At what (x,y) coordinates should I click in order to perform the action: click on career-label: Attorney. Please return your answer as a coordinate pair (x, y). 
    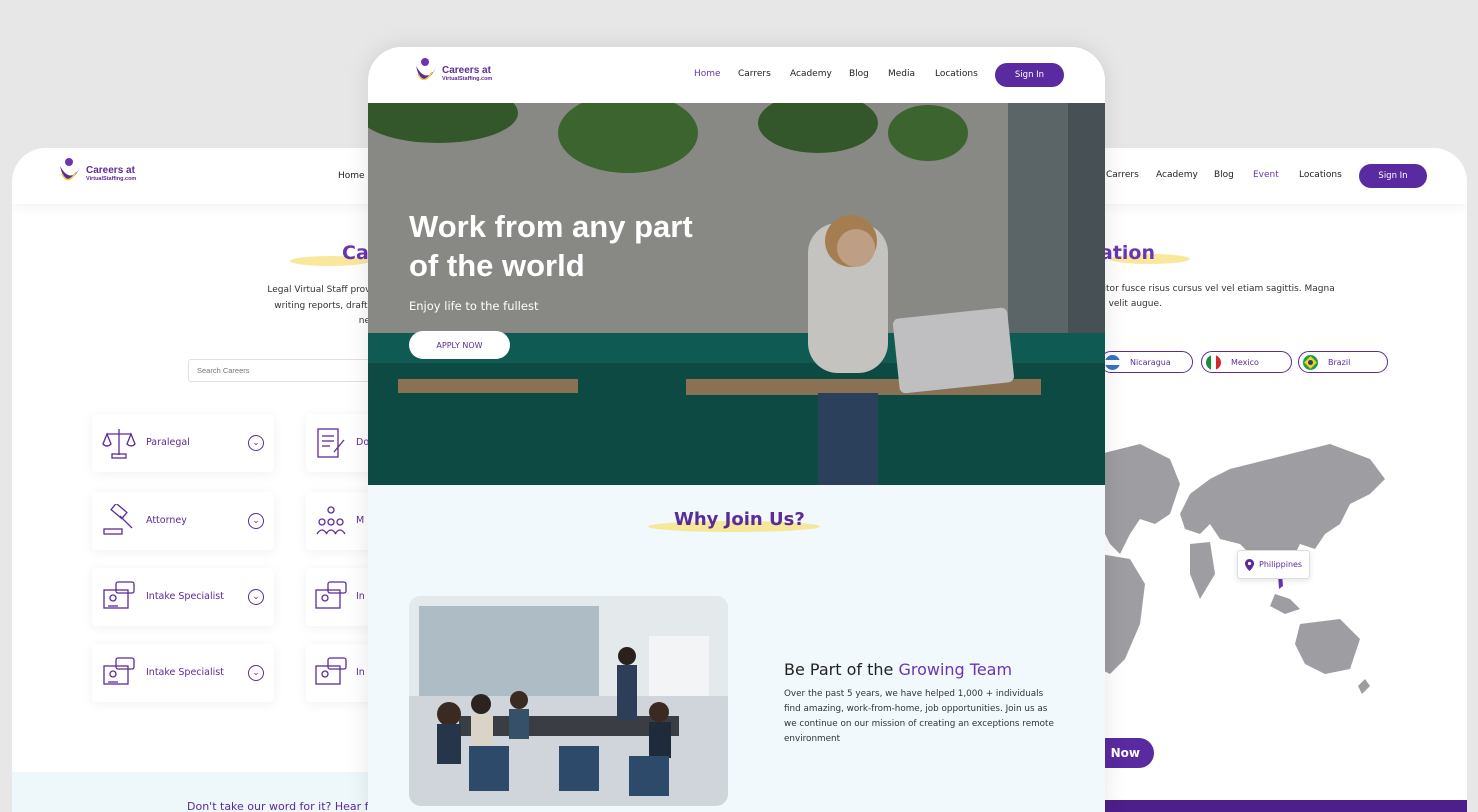
    Looking at the image, I should click on (166, 520).